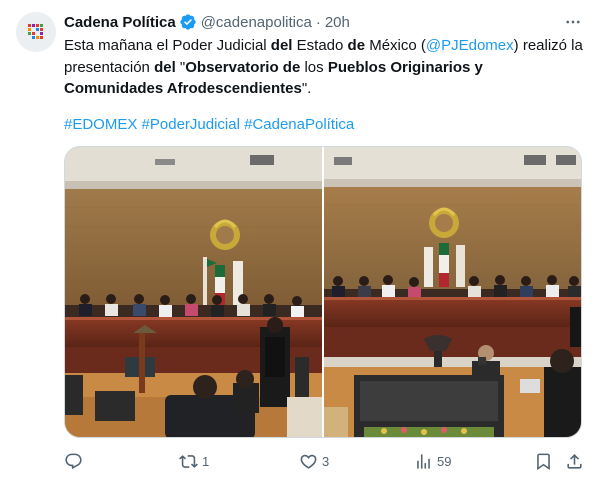 Image resolution: width=602 pixels, height=487 pixels. What do you see at coordinates (167, 45) in the screenshot?
I see `text-segment: Esta mañana el Poder Judicial` at bounding box center [167, 45].